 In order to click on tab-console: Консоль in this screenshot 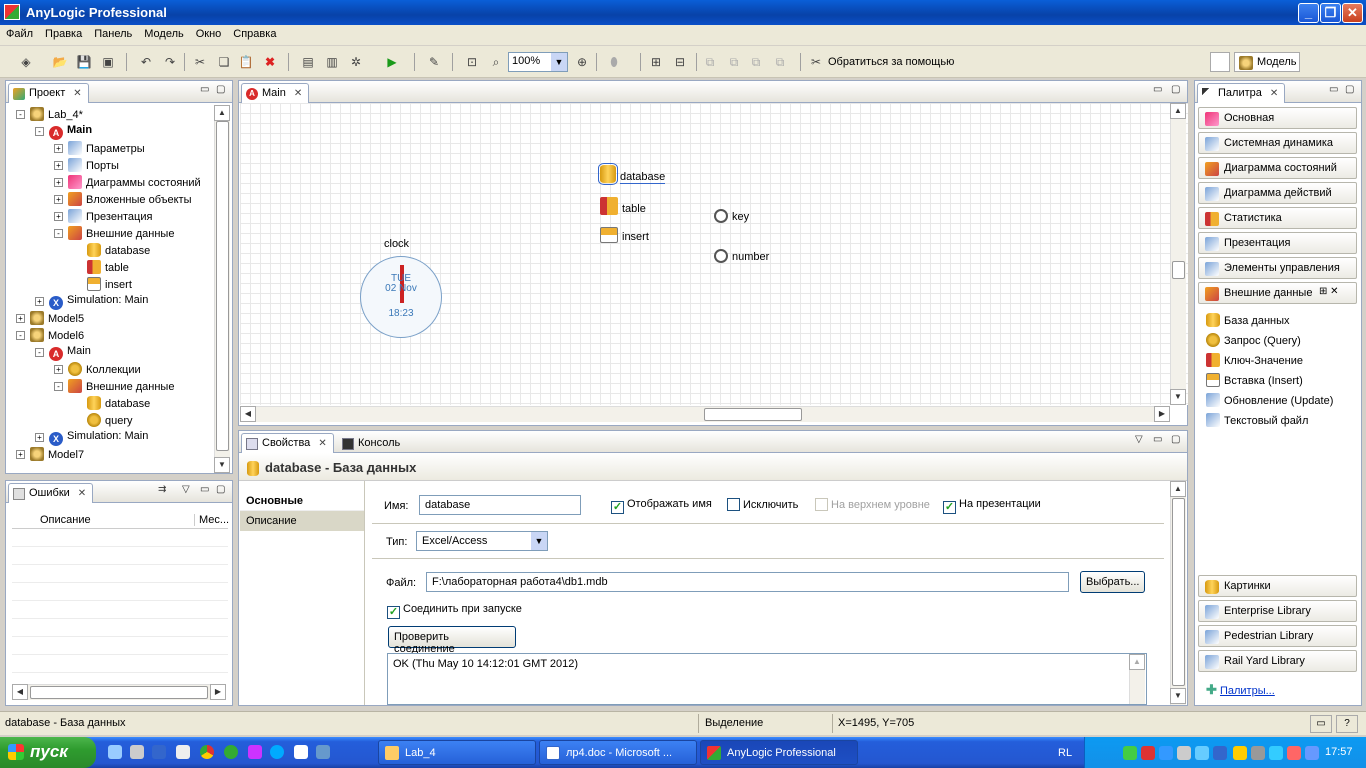, I will do `click(372, 443)`.